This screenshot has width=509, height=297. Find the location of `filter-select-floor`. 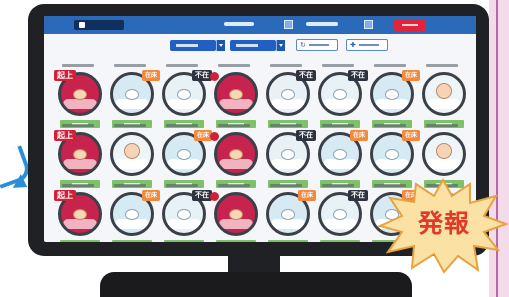

filter-select-floor is located at coordinates (193, 45).